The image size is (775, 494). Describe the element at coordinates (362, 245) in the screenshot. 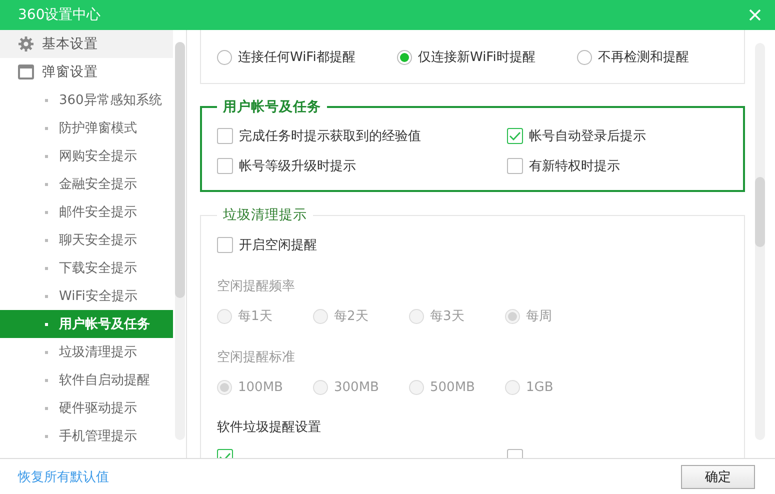

I see `checkbox-option: 开启空闲提醒` at that location.